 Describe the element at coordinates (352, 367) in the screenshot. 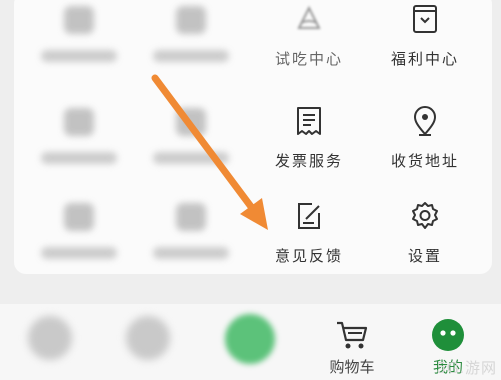

I see `tab-label: 购物车` at that location.